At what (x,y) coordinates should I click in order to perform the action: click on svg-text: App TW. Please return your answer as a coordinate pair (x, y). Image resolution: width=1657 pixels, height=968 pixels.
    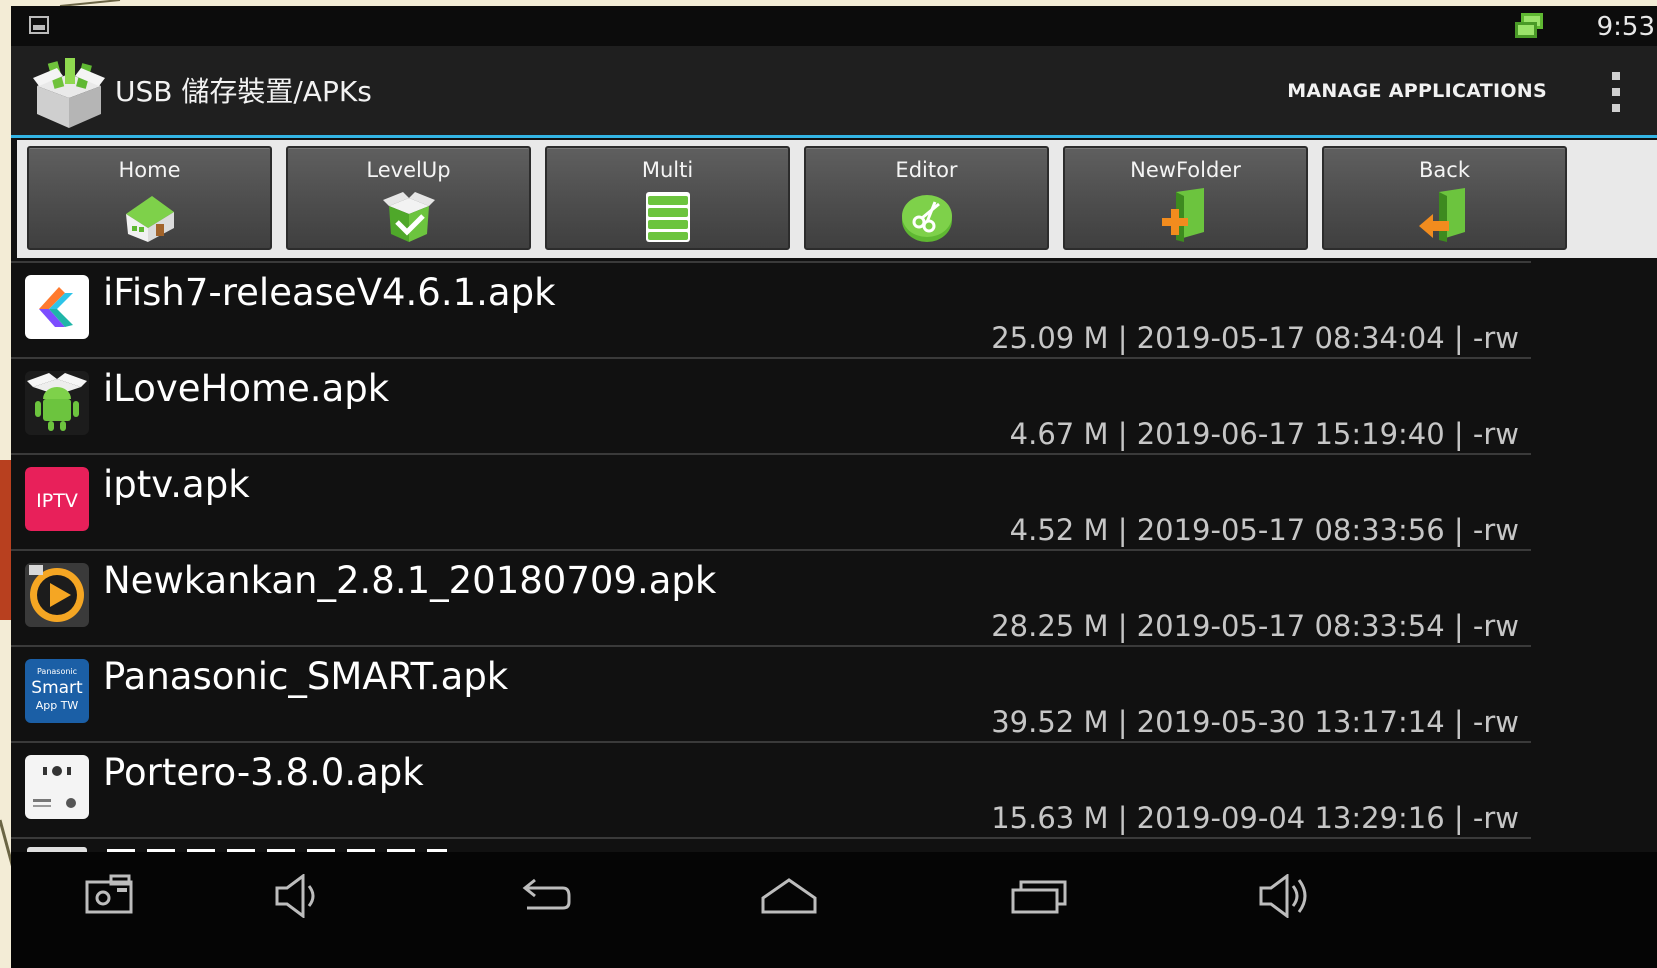
    Looking at the image, I should click on (57, 705).